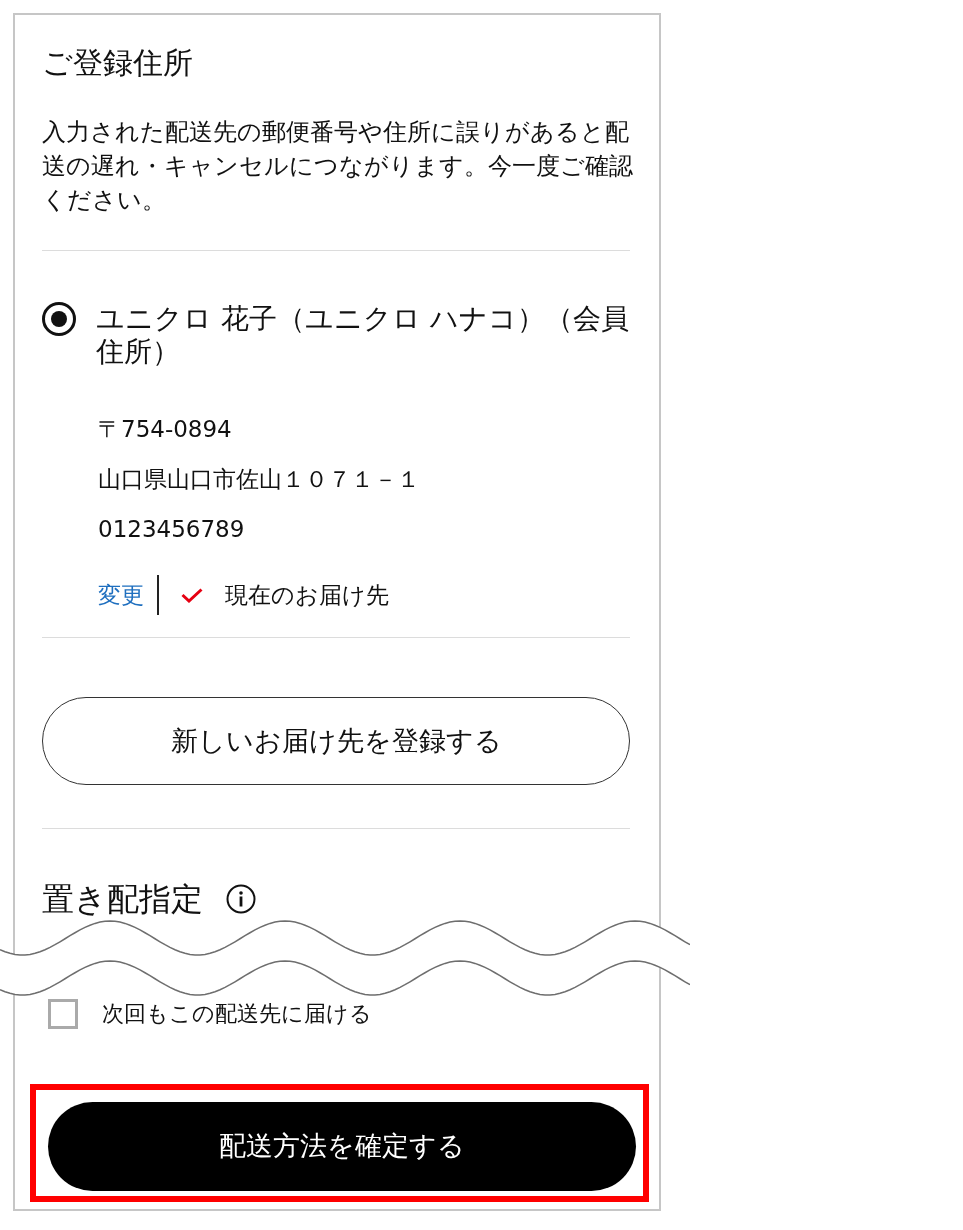 The height and width of the screenshot is (1230, 963). Describe the element at coordinates (336, 741) in the screenshot. I see `add-address-button: 新しいお届け先を登録する` at that location.